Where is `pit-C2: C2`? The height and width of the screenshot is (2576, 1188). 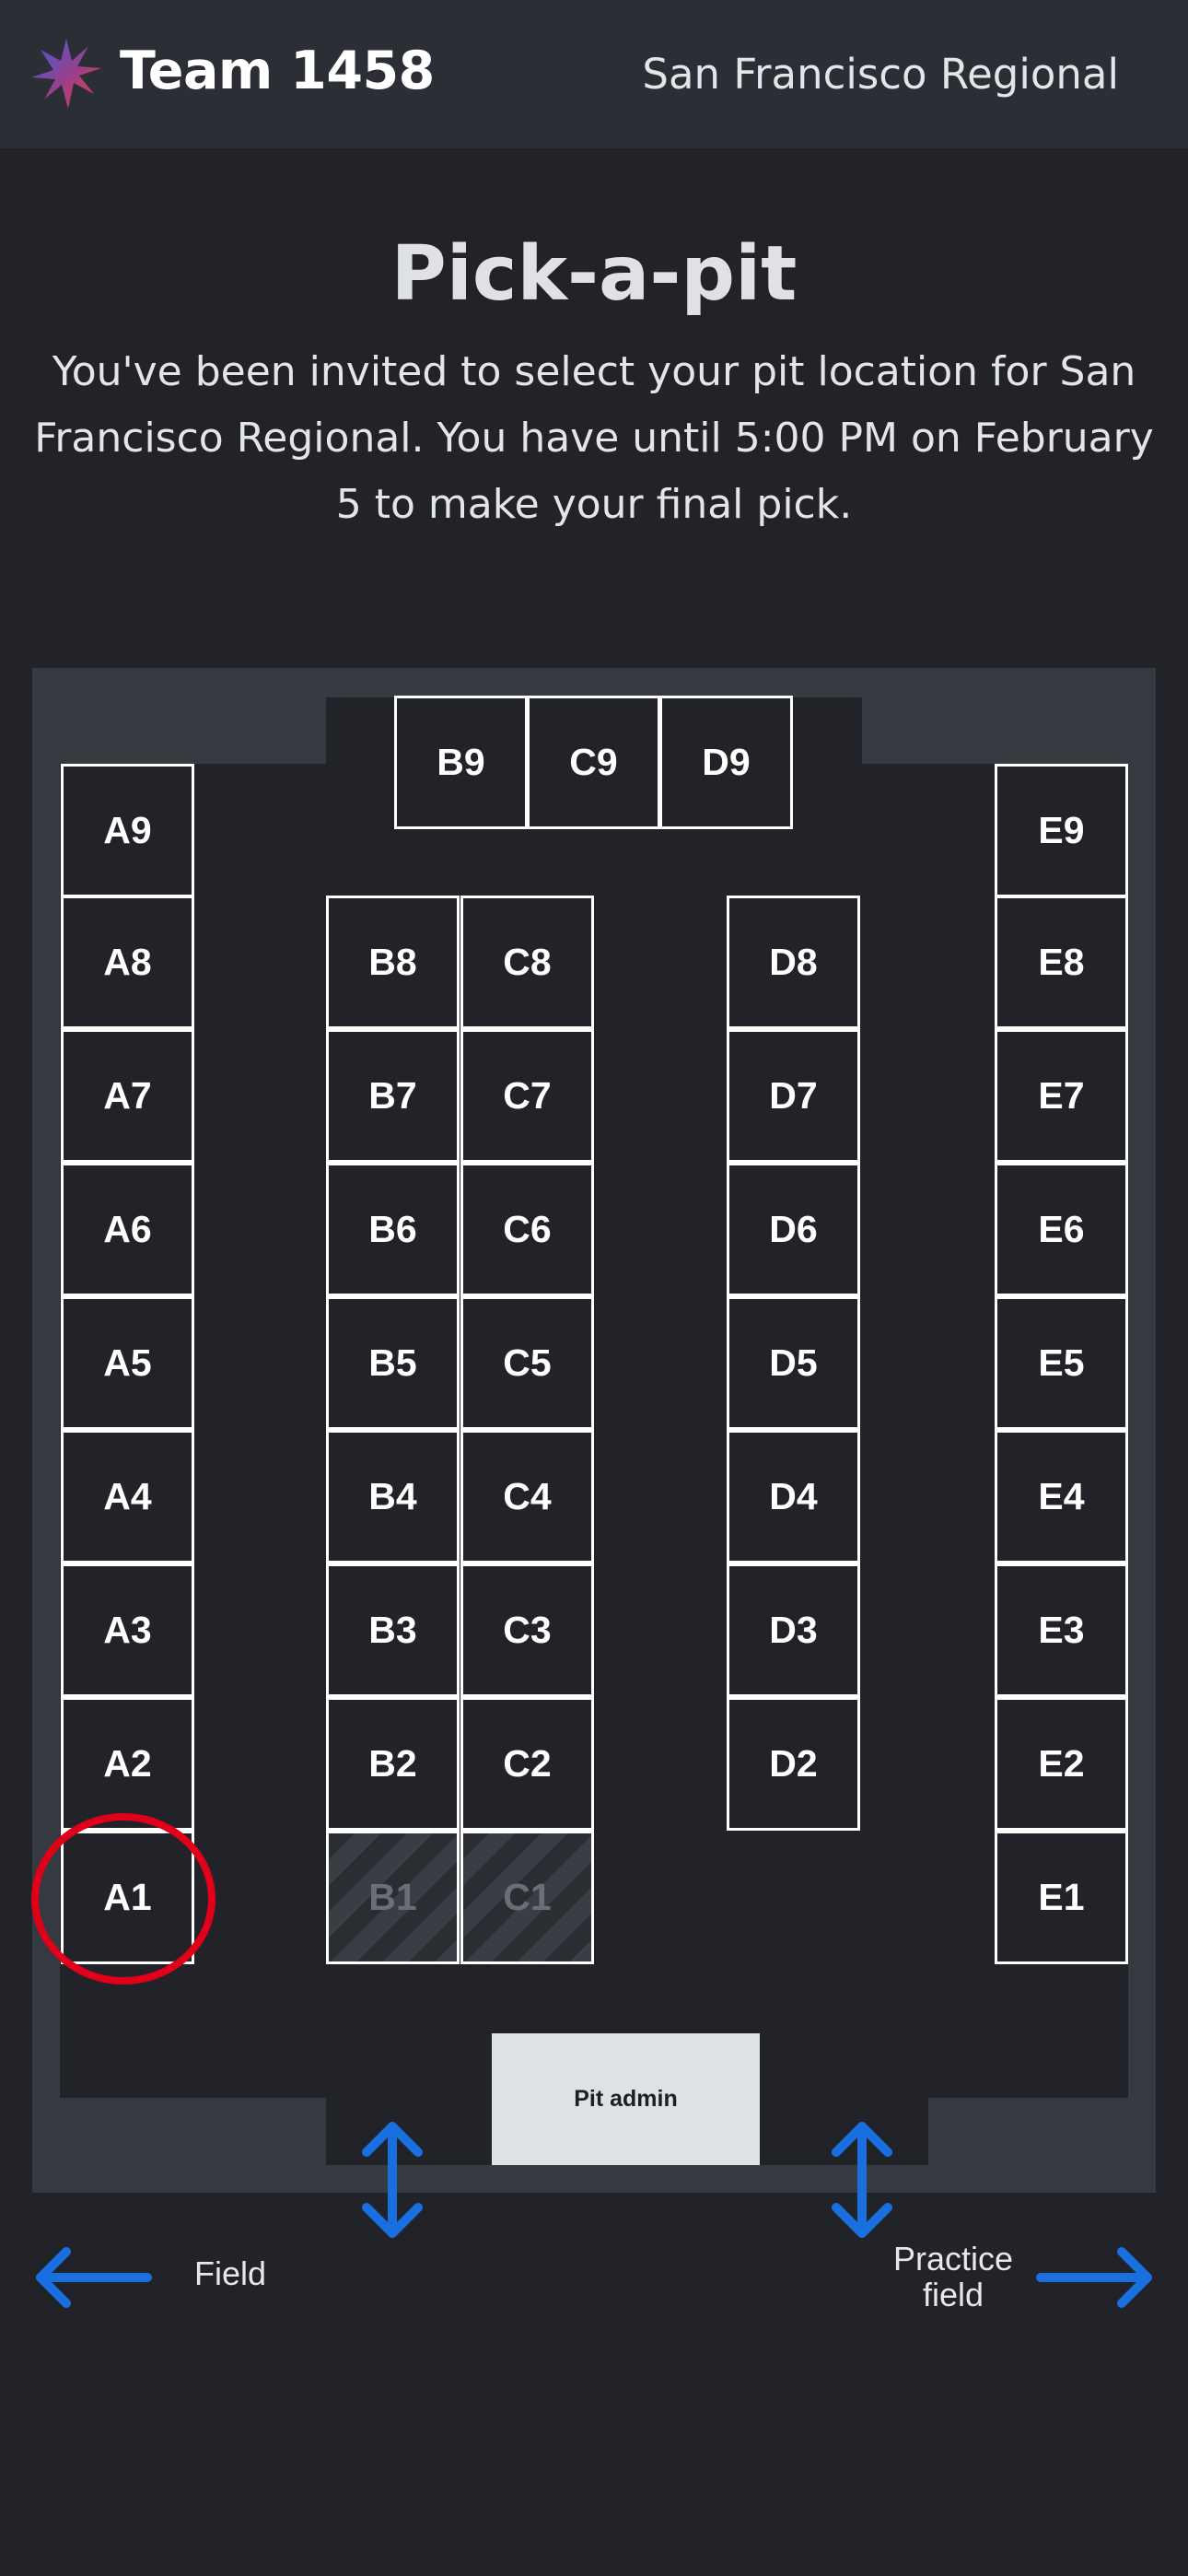 pit-C2: C2 is located at coordinates (527, 1764).